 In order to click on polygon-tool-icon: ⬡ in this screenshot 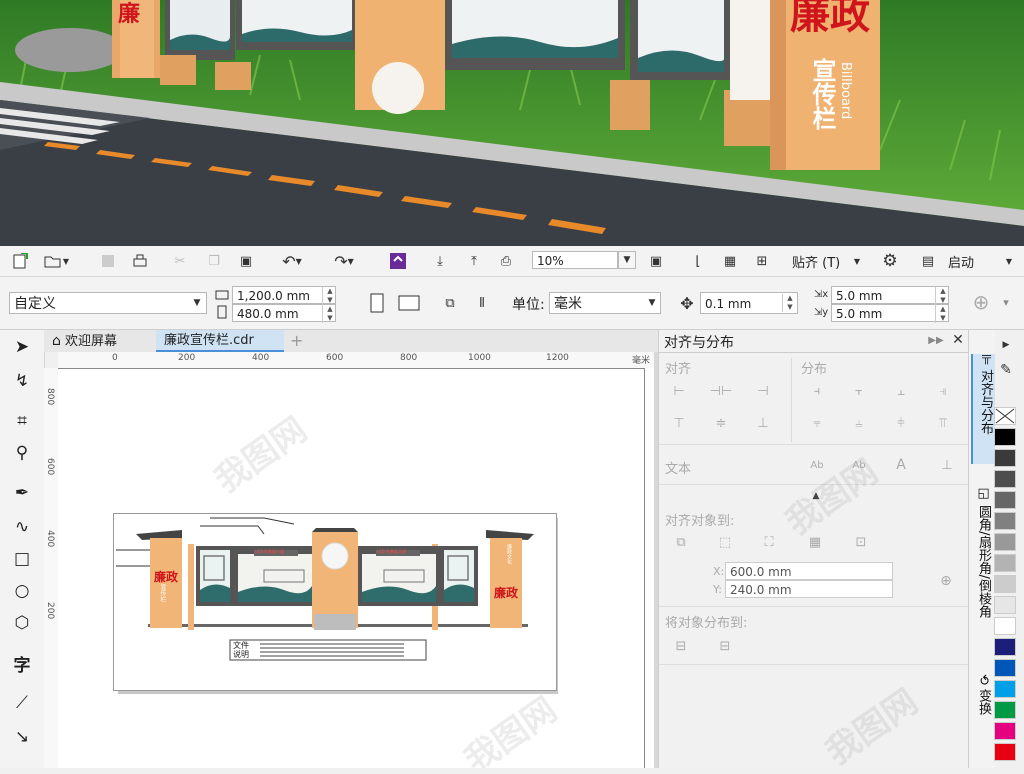, I will do `click(22, 623)`.